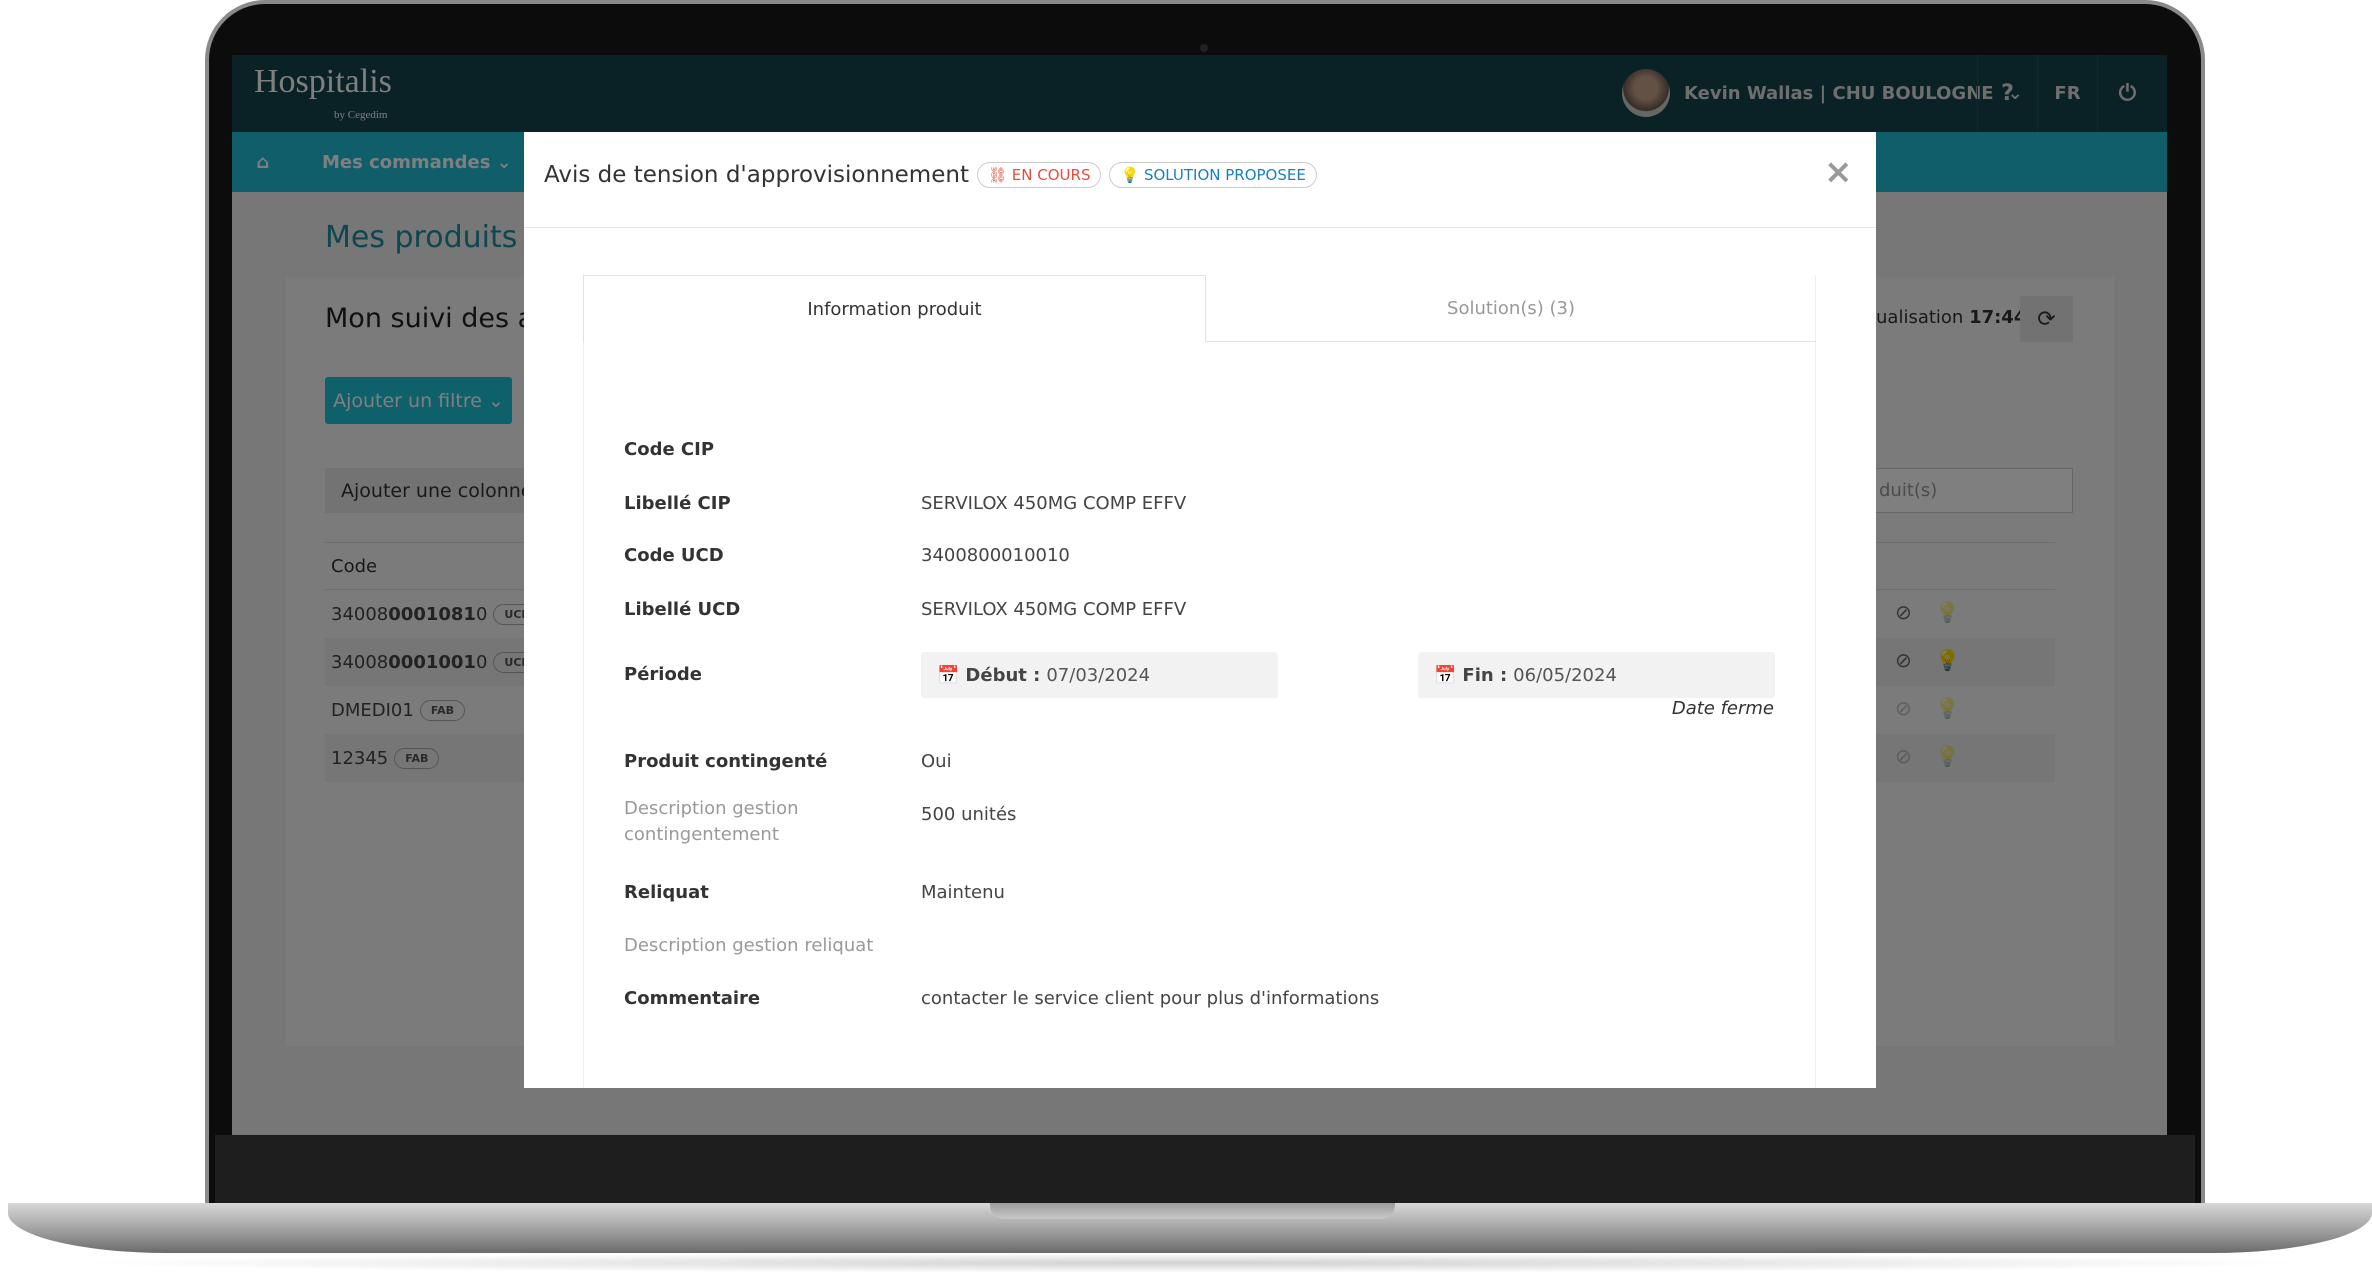 Image resolution: width=2372 pixels, height=1280 pixels. Describe the element at coordinates (1190, 1263) in the screenshot. I see `laptop-shadow` at that location.